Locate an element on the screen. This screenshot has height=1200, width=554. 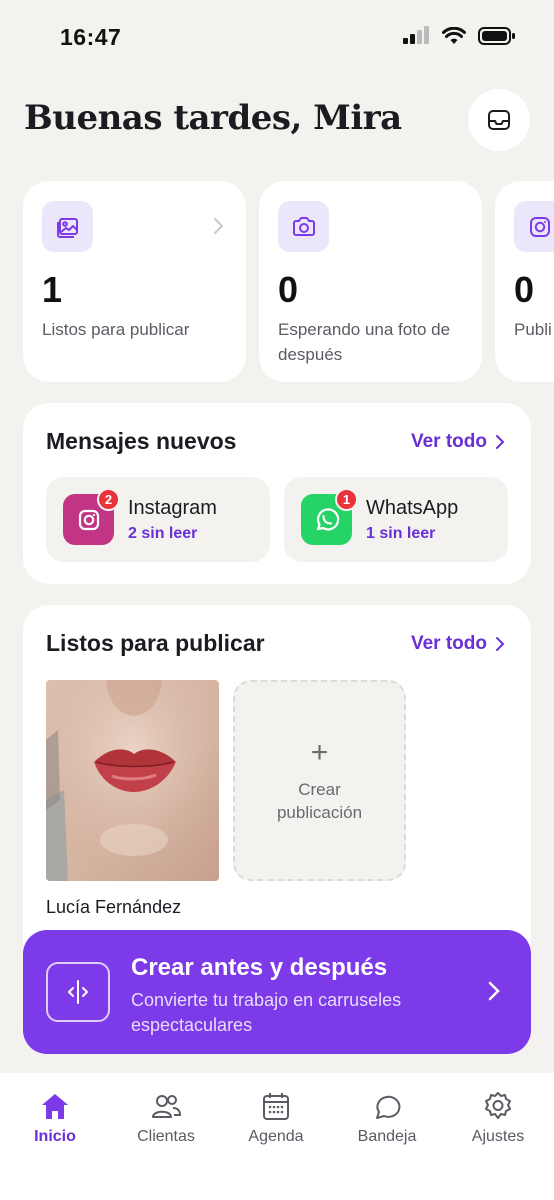
inbox-button is located at coordinates (499, 120).